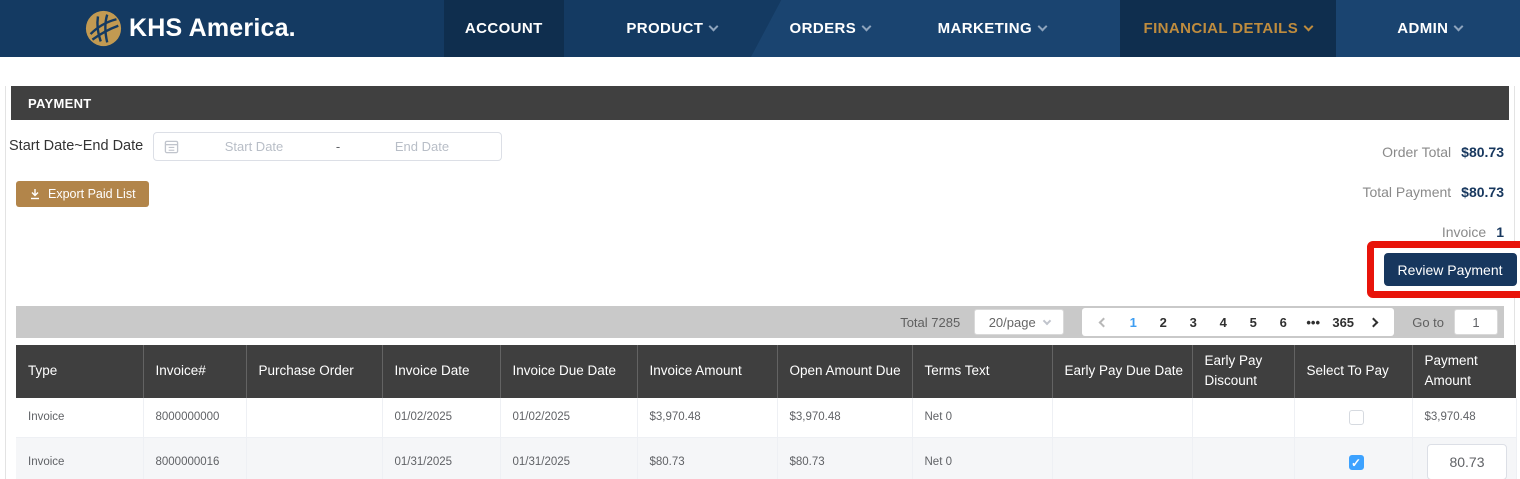 The width and height of the screenshot is (1520, 479). I want to click on page-button-5: 5, so click(1253, 322).